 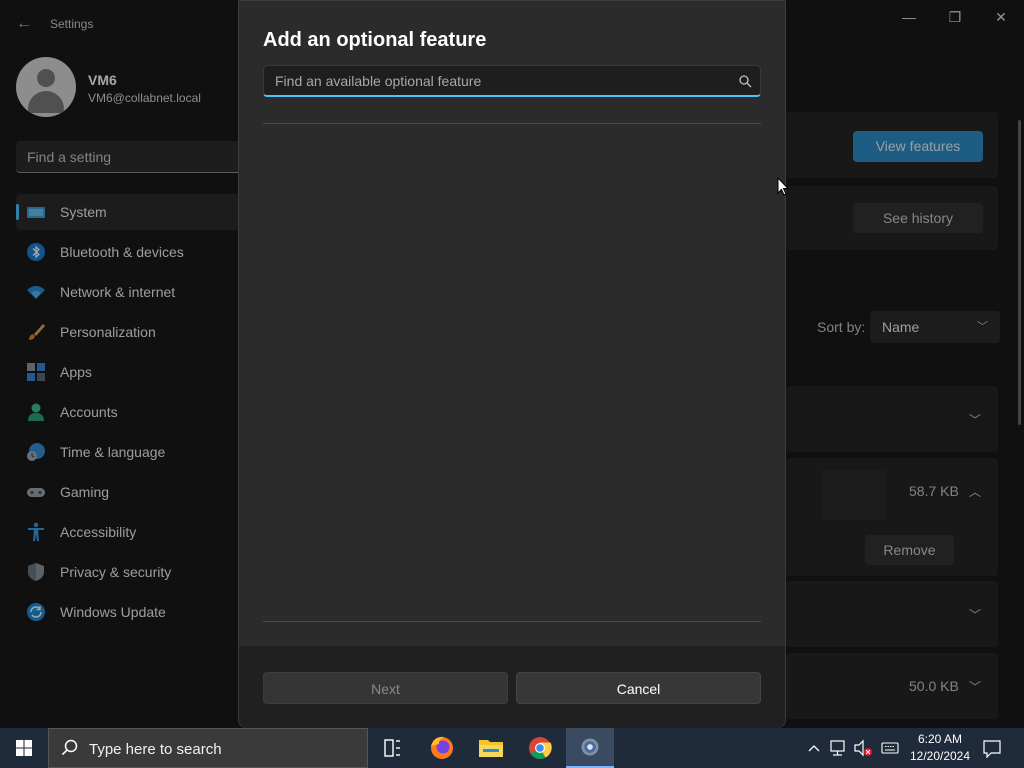 I want to click on firefox-icon, so click(x=442, y=748).